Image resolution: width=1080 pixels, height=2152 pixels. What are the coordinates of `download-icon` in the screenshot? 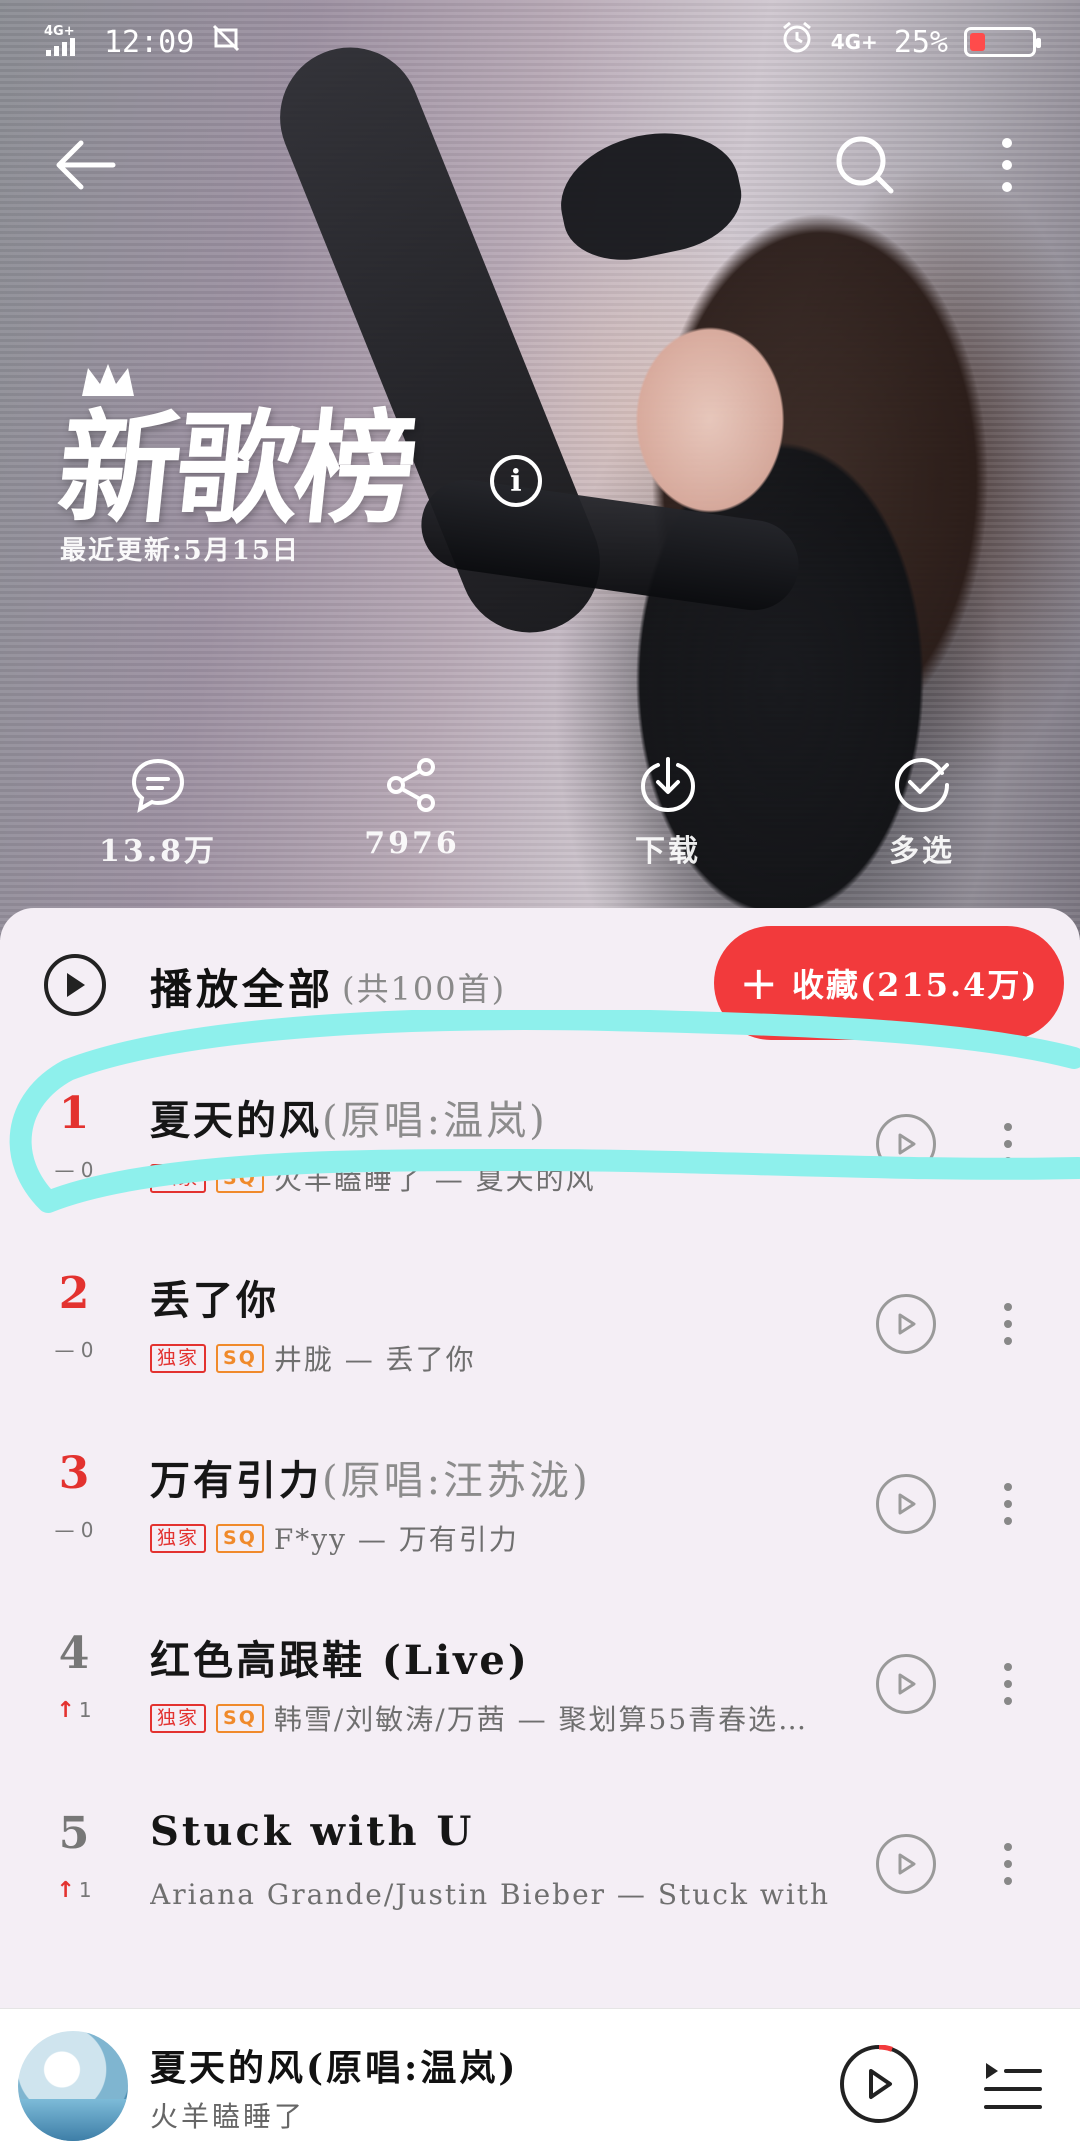 It's located at (668, 785).